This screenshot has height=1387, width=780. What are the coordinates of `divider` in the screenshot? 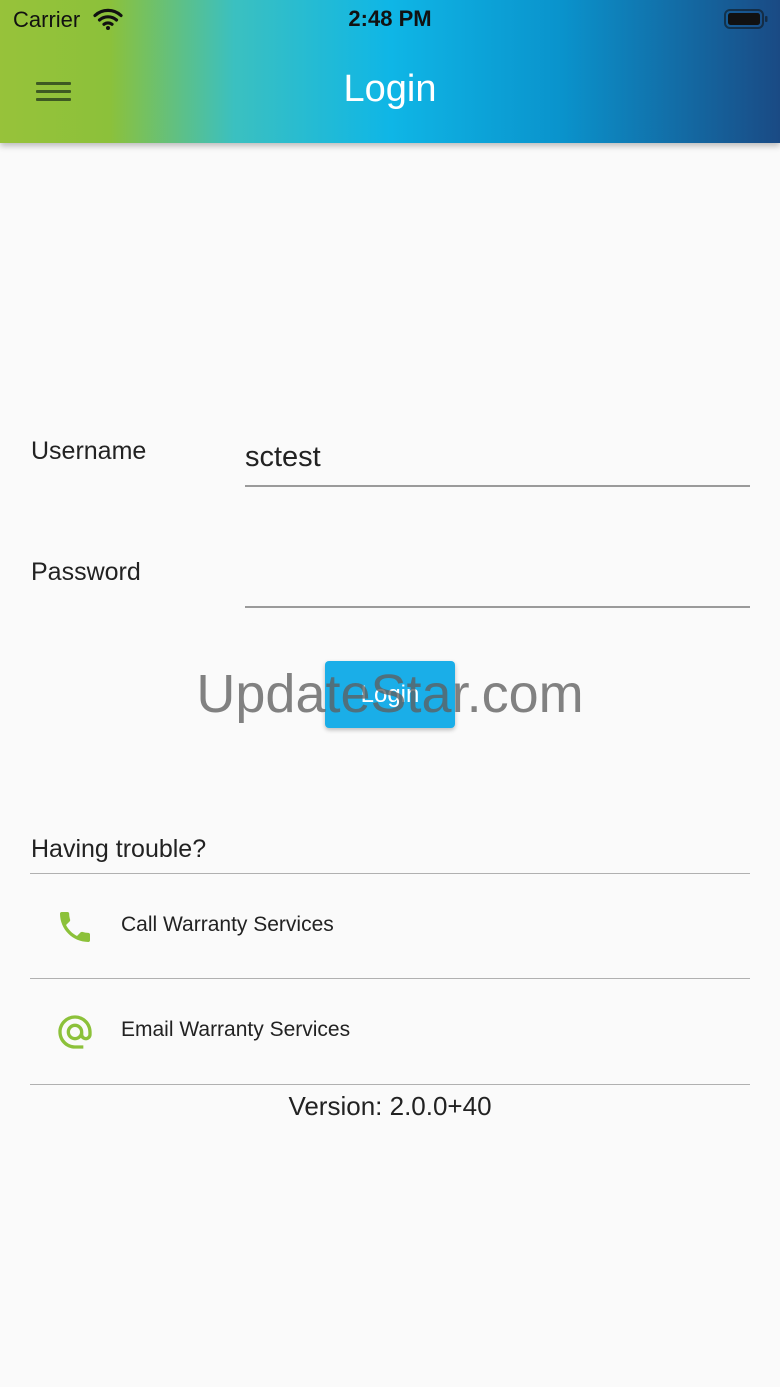 It's located at (390, 1084).